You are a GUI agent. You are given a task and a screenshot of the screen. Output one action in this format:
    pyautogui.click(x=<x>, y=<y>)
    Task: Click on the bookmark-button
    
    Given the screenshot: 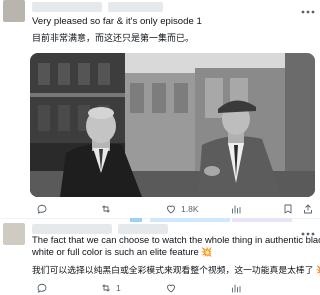 What is the action you would take?
    pyautogui.click(x=290, y=209)
    